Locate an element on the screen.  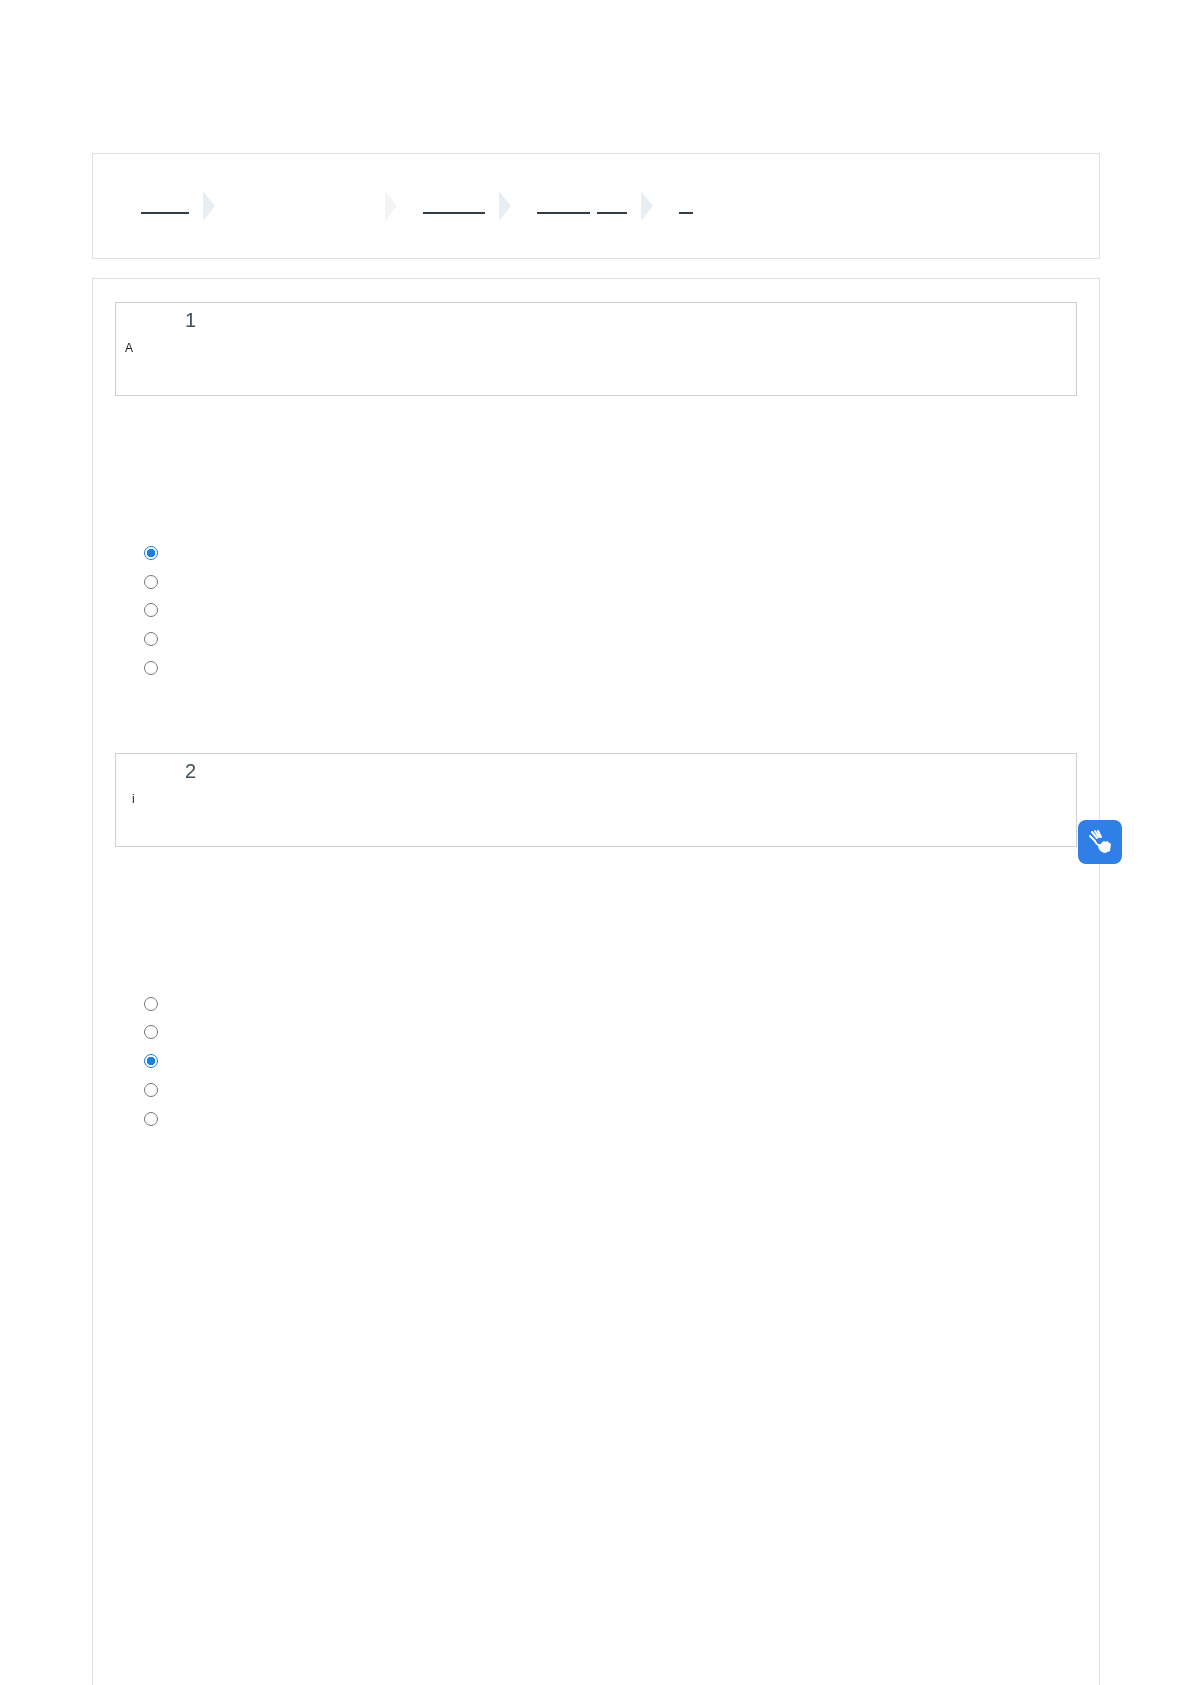
hands-icon is located at coordinates (1100, 842).